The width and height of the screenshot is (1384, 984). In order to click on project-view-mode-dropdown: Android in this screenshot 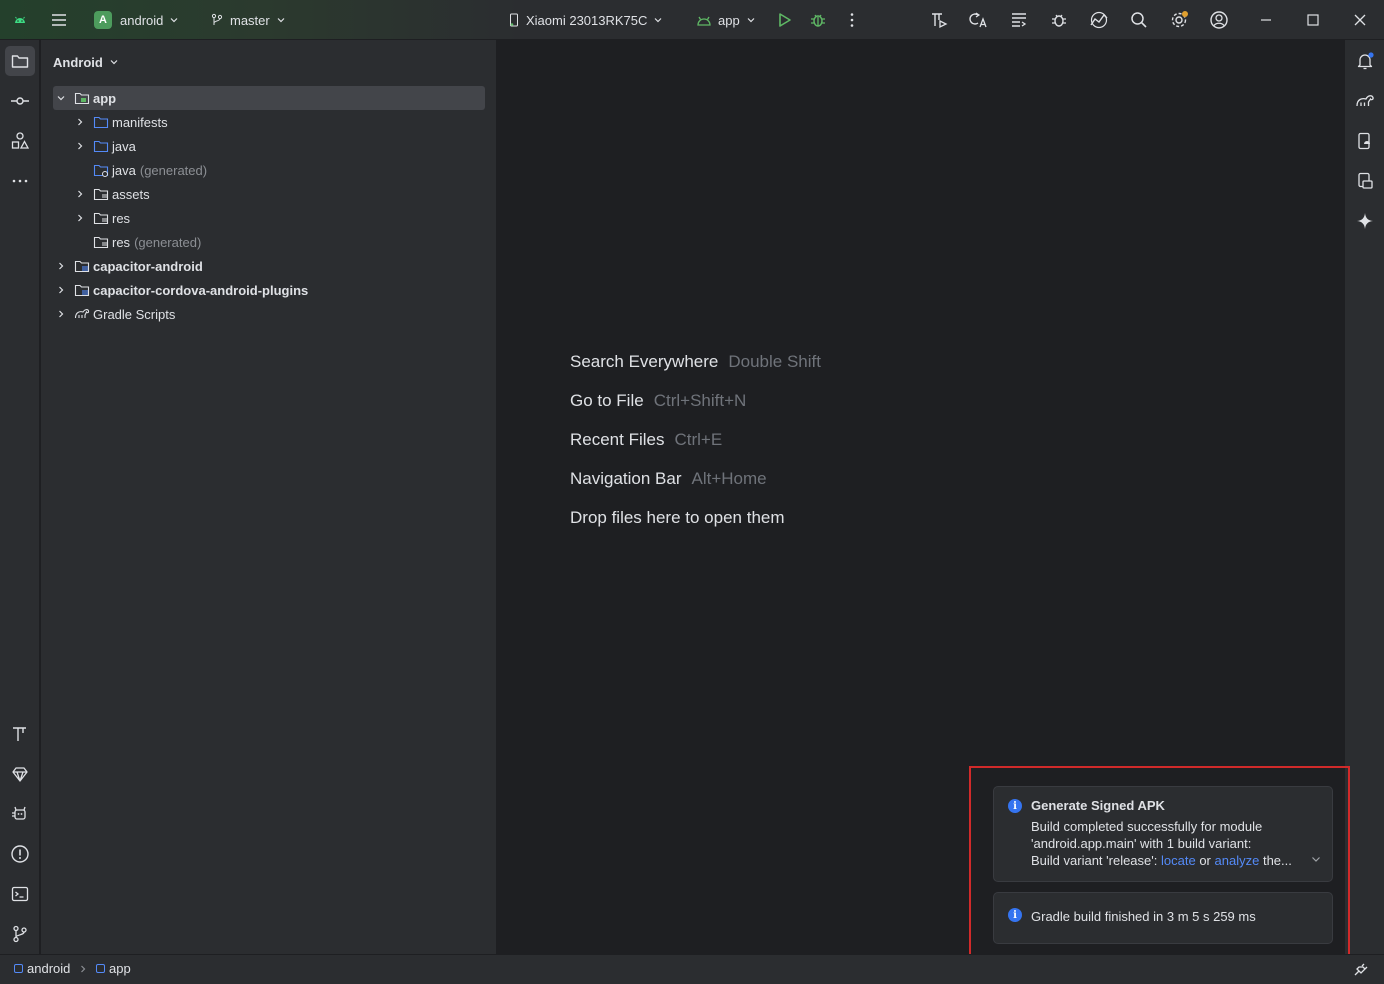, I will do `click(86, 62)`.